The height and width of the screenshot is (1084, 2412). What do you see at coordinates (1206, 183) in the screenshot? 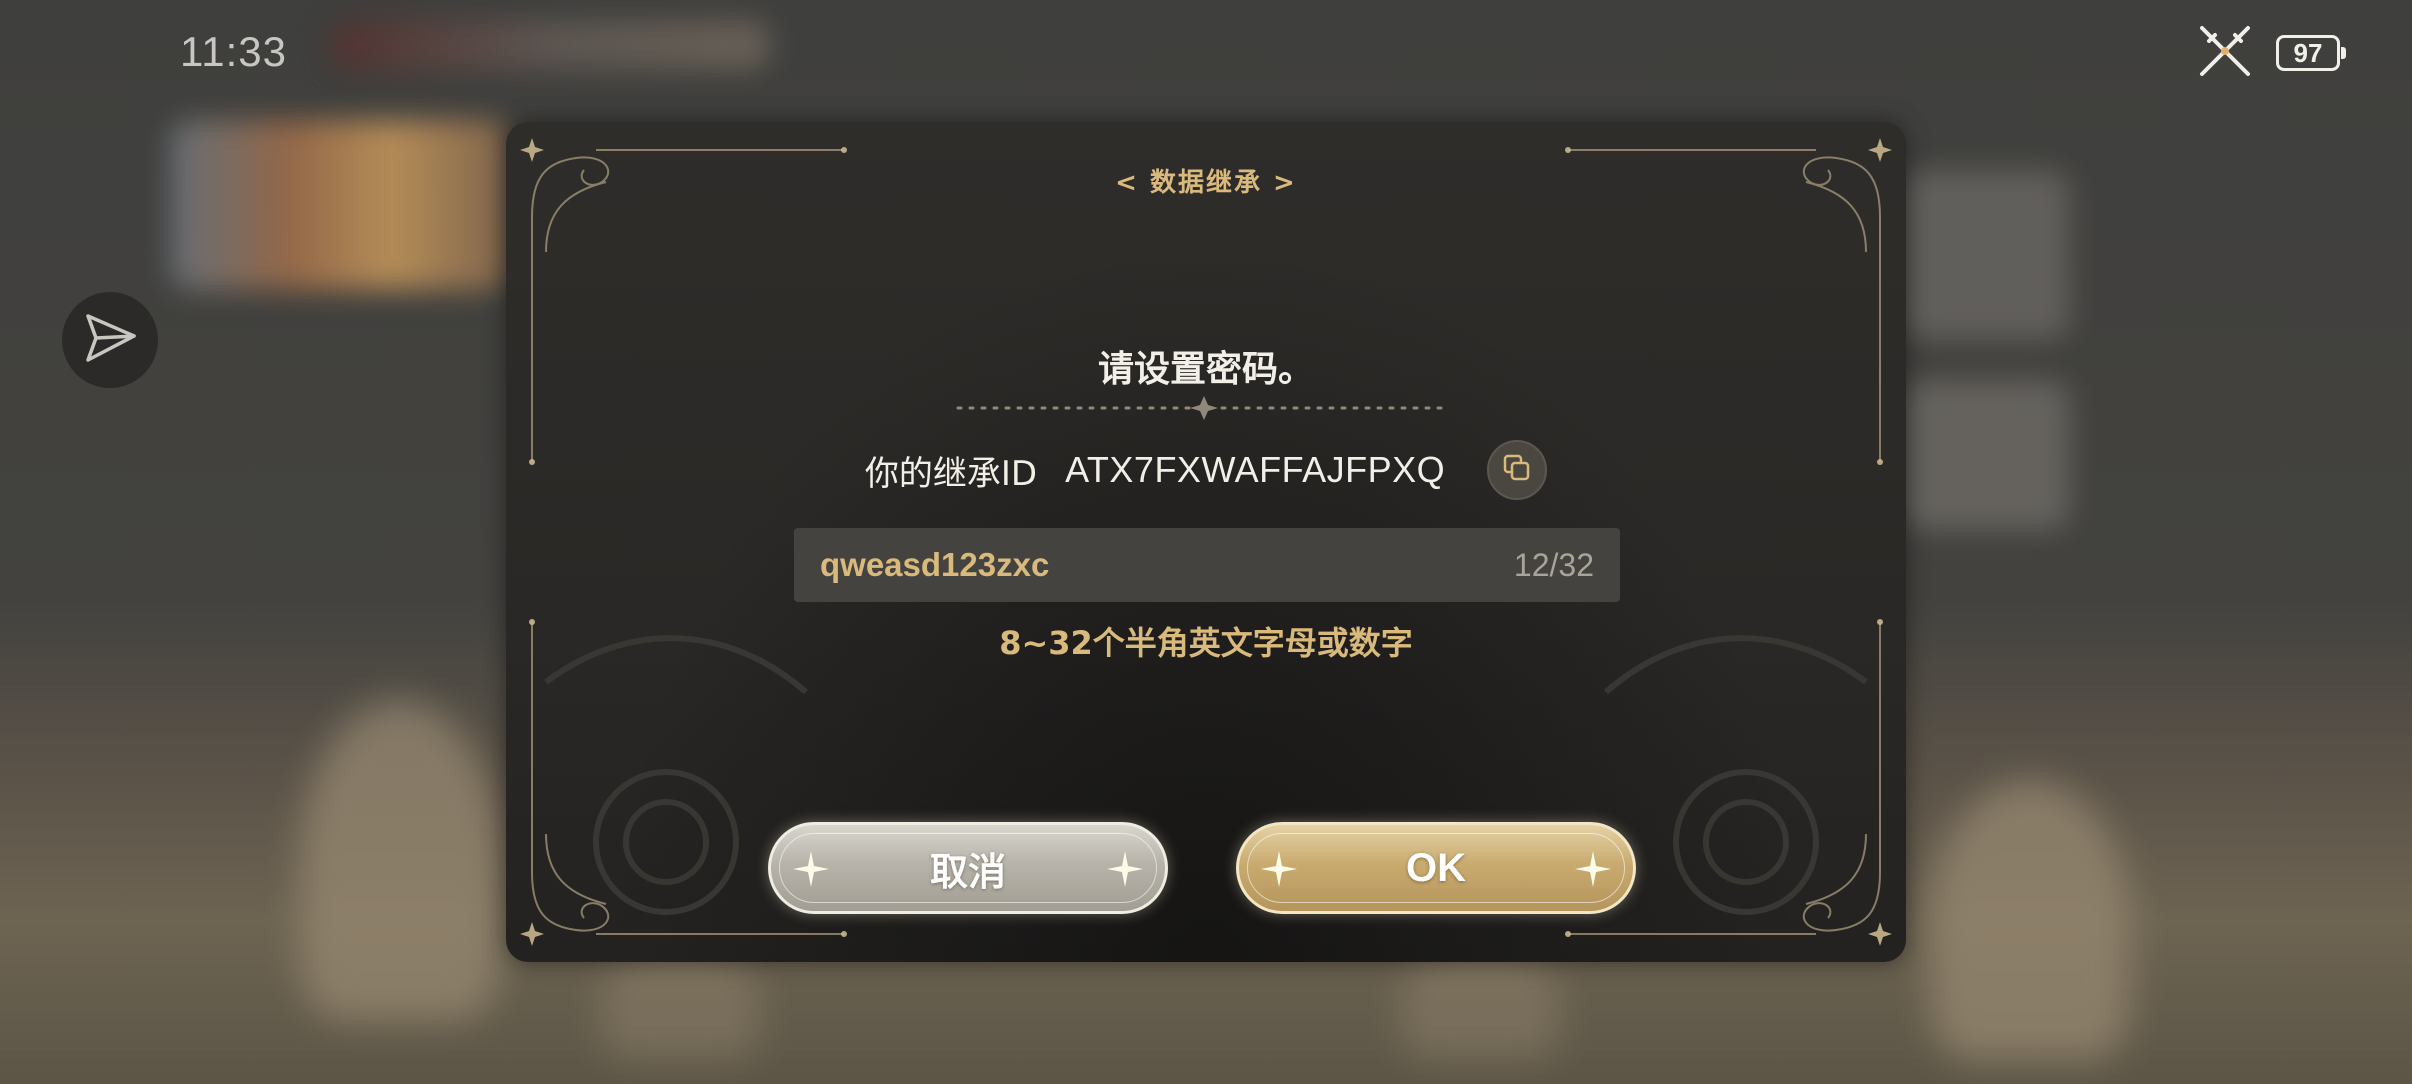
I see `dialog-title: < 数据继承 >` at bounding box center [1206, 183].